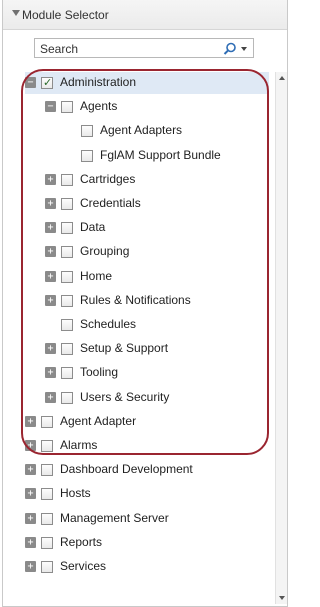 This screenshot has height=607, width=320. I want to click on tree-item-label: Home, so click(96, 276).